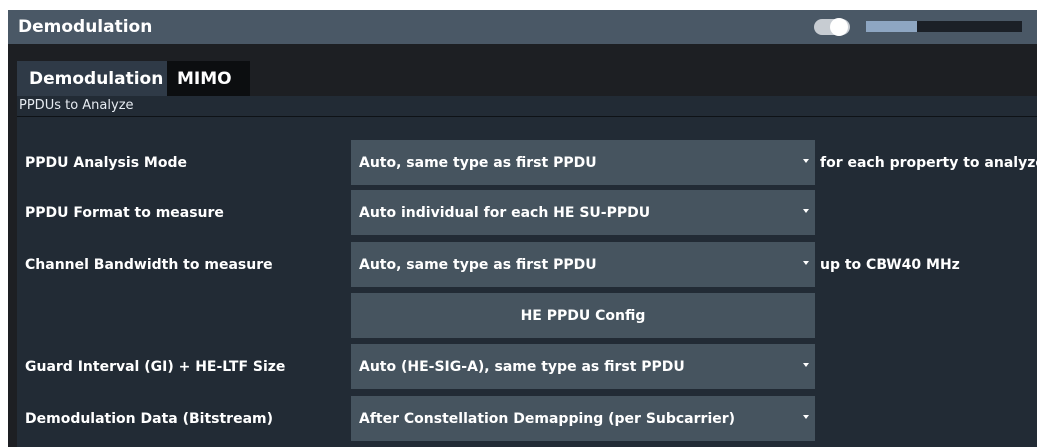  I want to click on dialog-title: Demodulation, so click(85, 27).